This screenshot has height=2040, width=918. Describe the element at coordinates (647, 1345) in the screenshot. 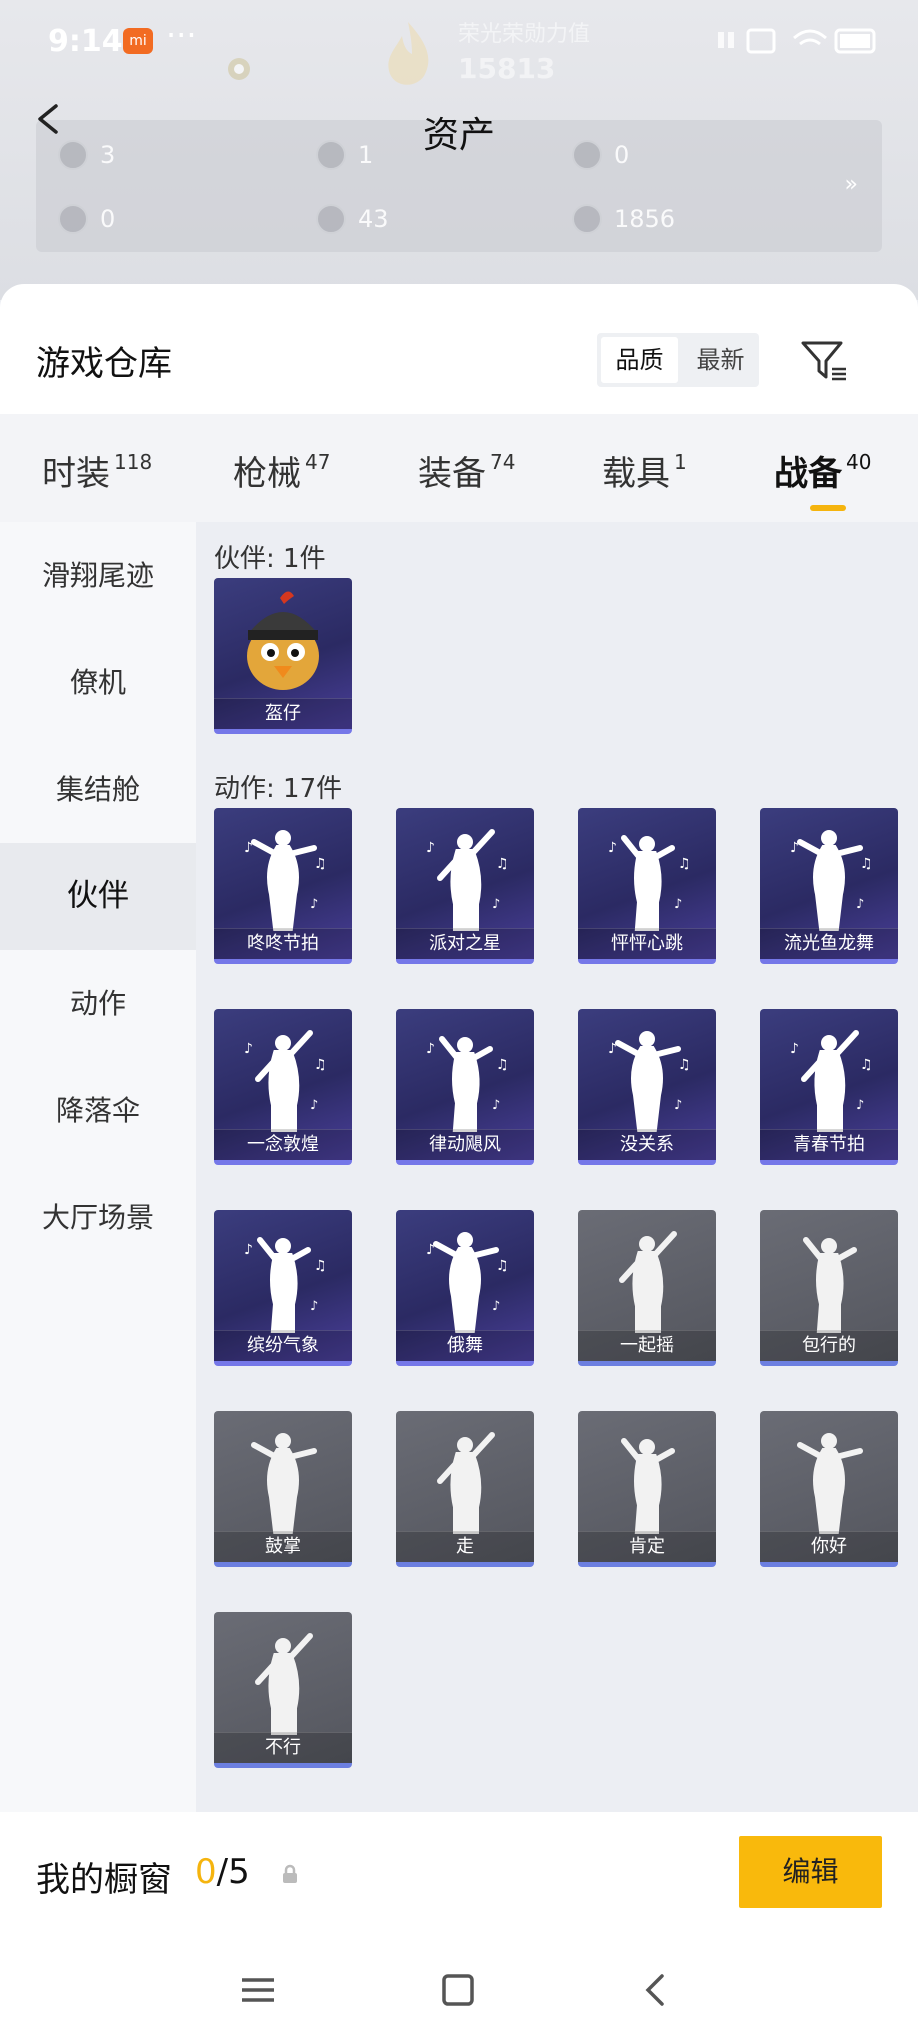

I see `item-name: 一起摇` at that location.